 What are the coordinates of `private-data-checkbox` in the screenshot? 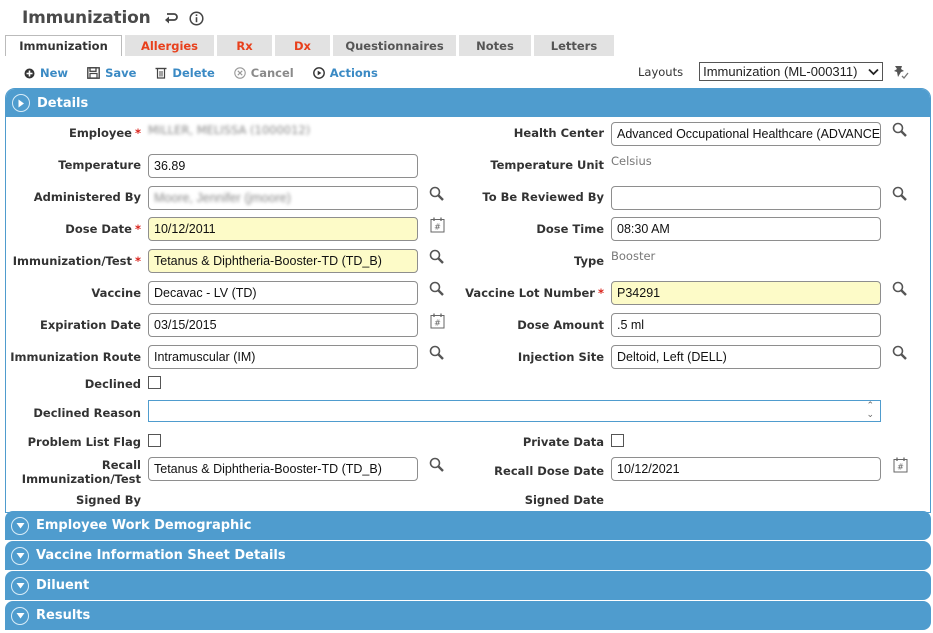 It's located at (617, 440).